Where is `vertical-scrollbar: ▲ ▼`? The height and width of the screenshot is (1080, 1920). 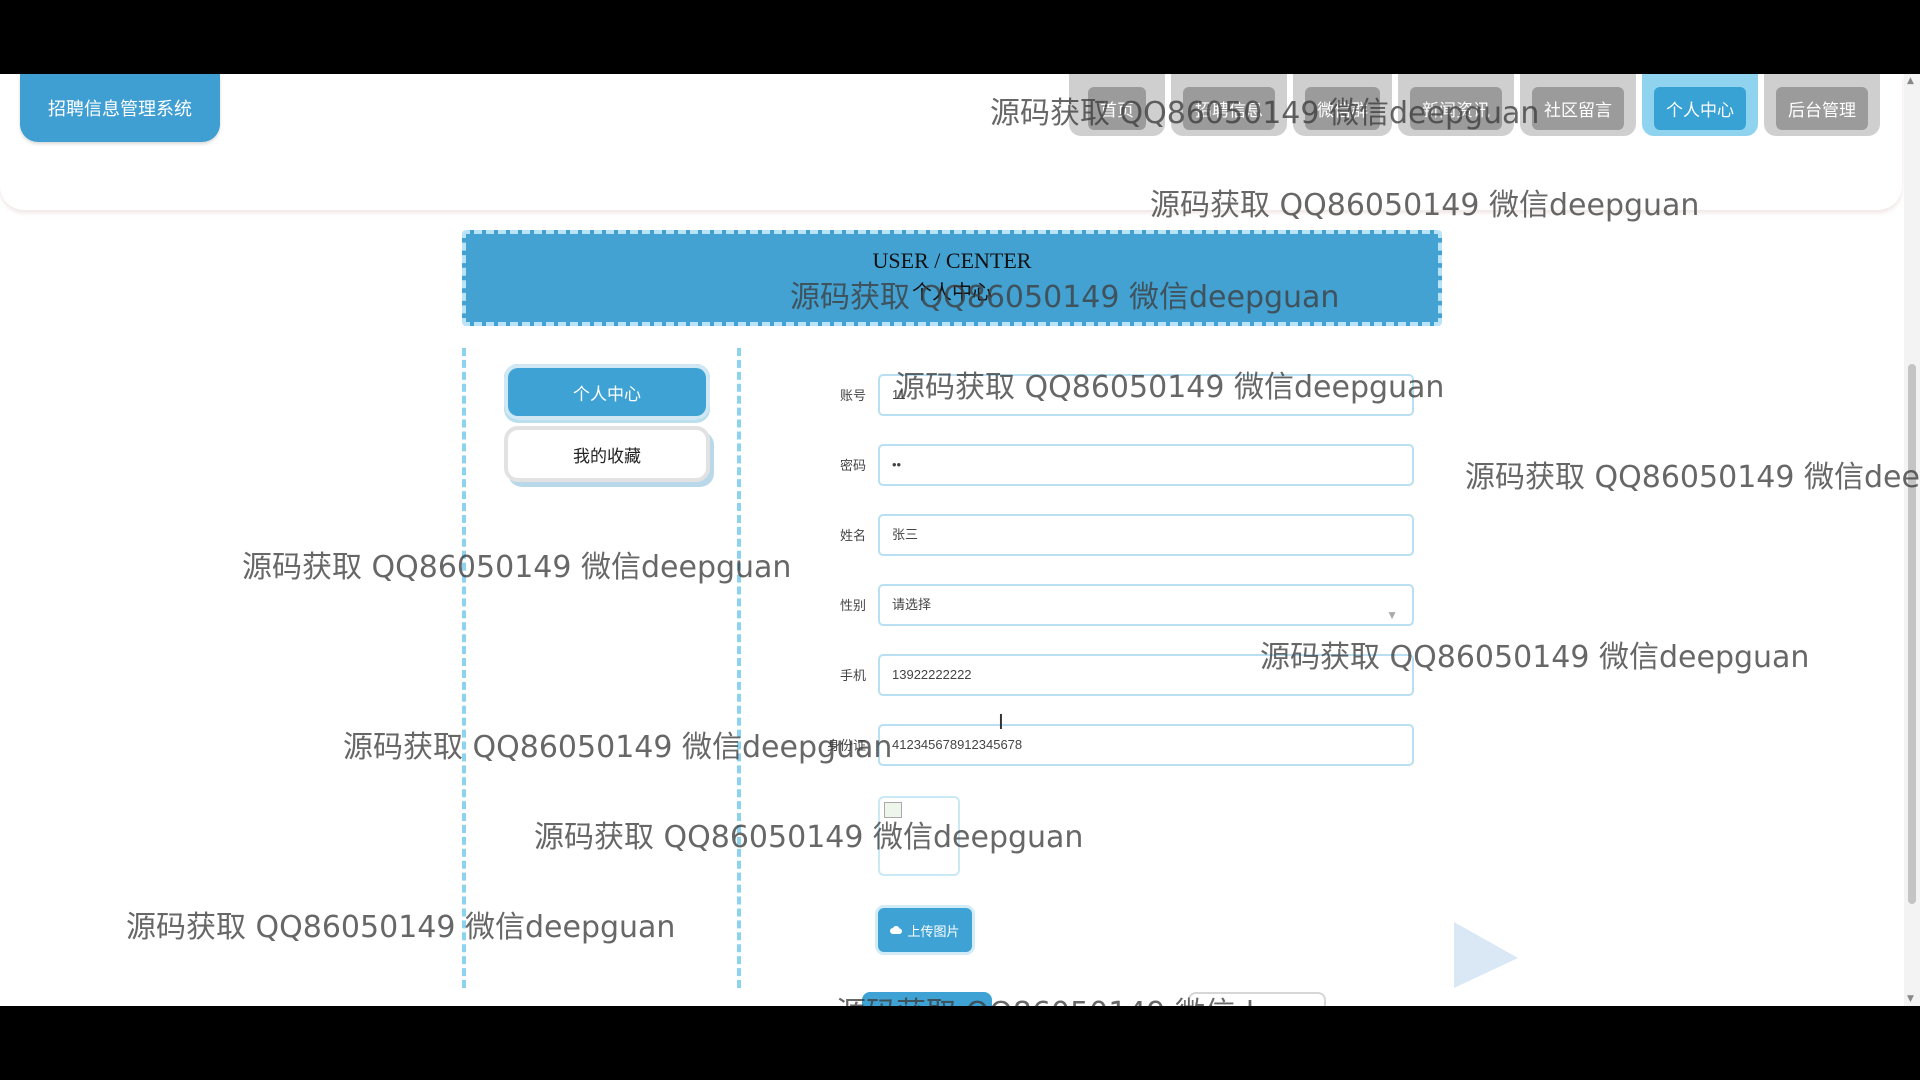 vertical-scrollbar: ▲ ▼ is located at coordinates (1912, 540).